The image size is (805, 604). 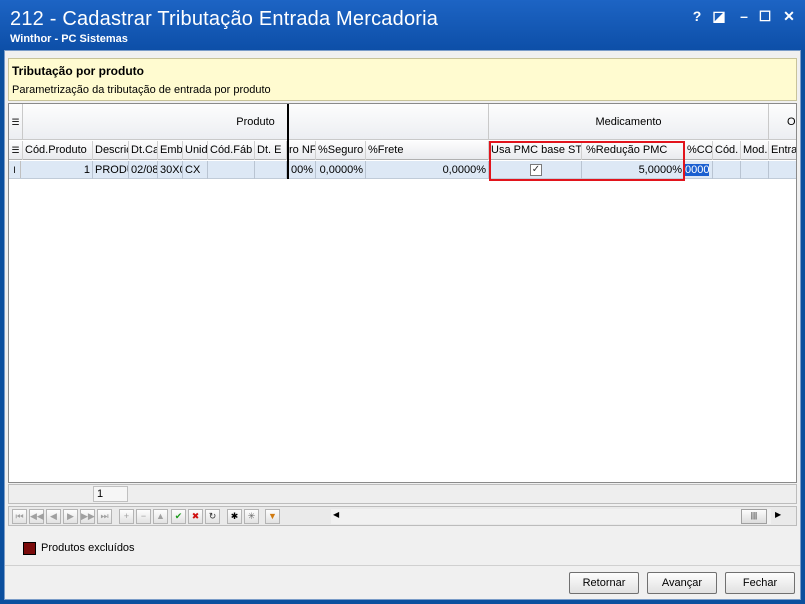 What do you see at coordinates (682, 583) in the screenshot?
I see `next-button: Avançar` at bounding box center [682, 583].